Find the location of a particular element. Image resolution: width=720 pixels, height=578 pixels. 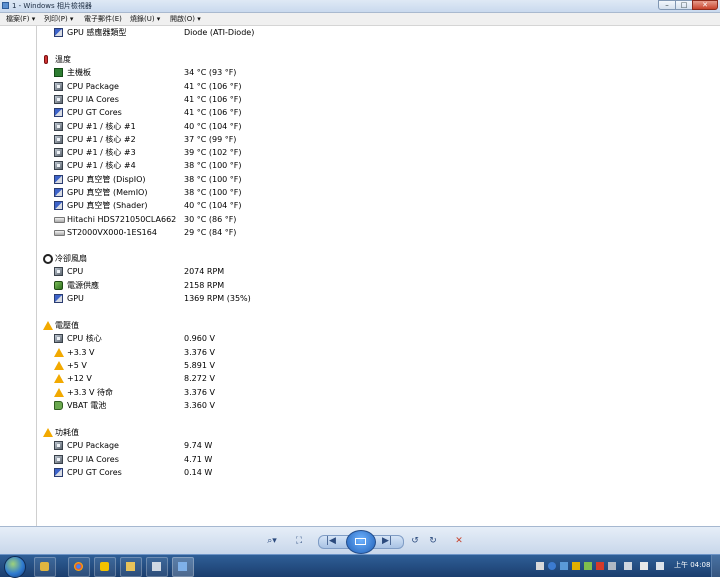

section-title: 功耗值 is located at coordinates (67, 432).